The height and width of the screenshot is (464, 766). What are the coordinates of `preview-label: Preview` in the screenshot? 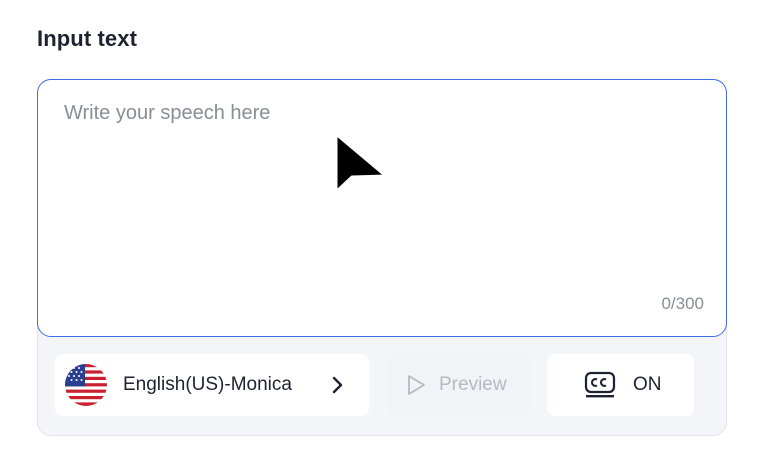 It's located at (473, 384).